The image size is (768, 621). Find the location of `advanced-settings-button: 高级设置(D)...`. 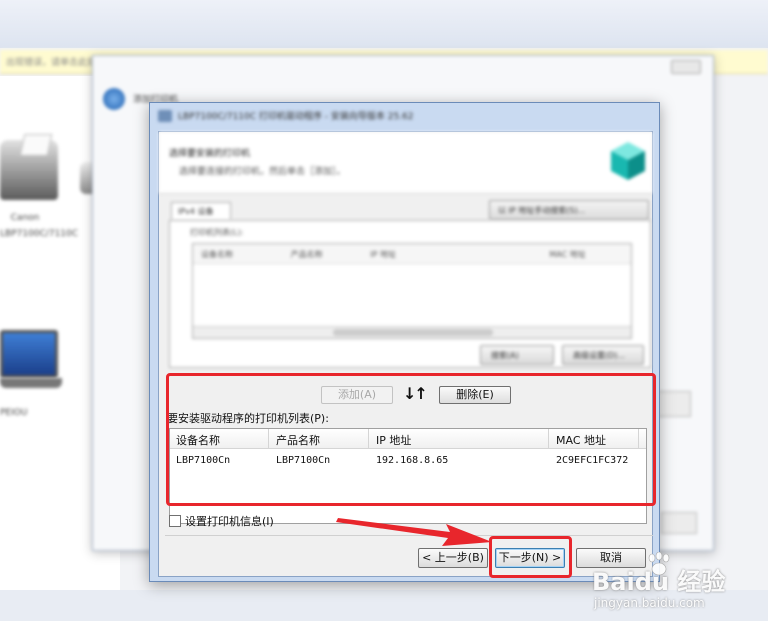

advanced-settings-button: 高级设置(D)... is located at coordinates (603, 355).